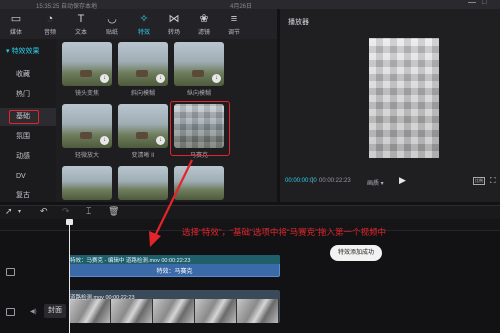 This screenshot has width=500, height=333. I want to click on annotation-arrow, so click(171, 203).